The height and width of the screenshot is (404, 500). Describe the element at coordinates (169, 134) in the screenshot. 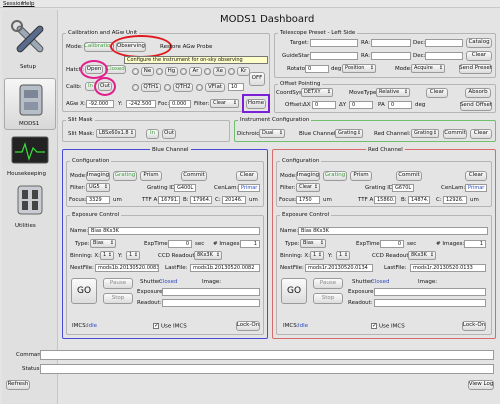

I see `slitmask-out-button: Out` at that location.